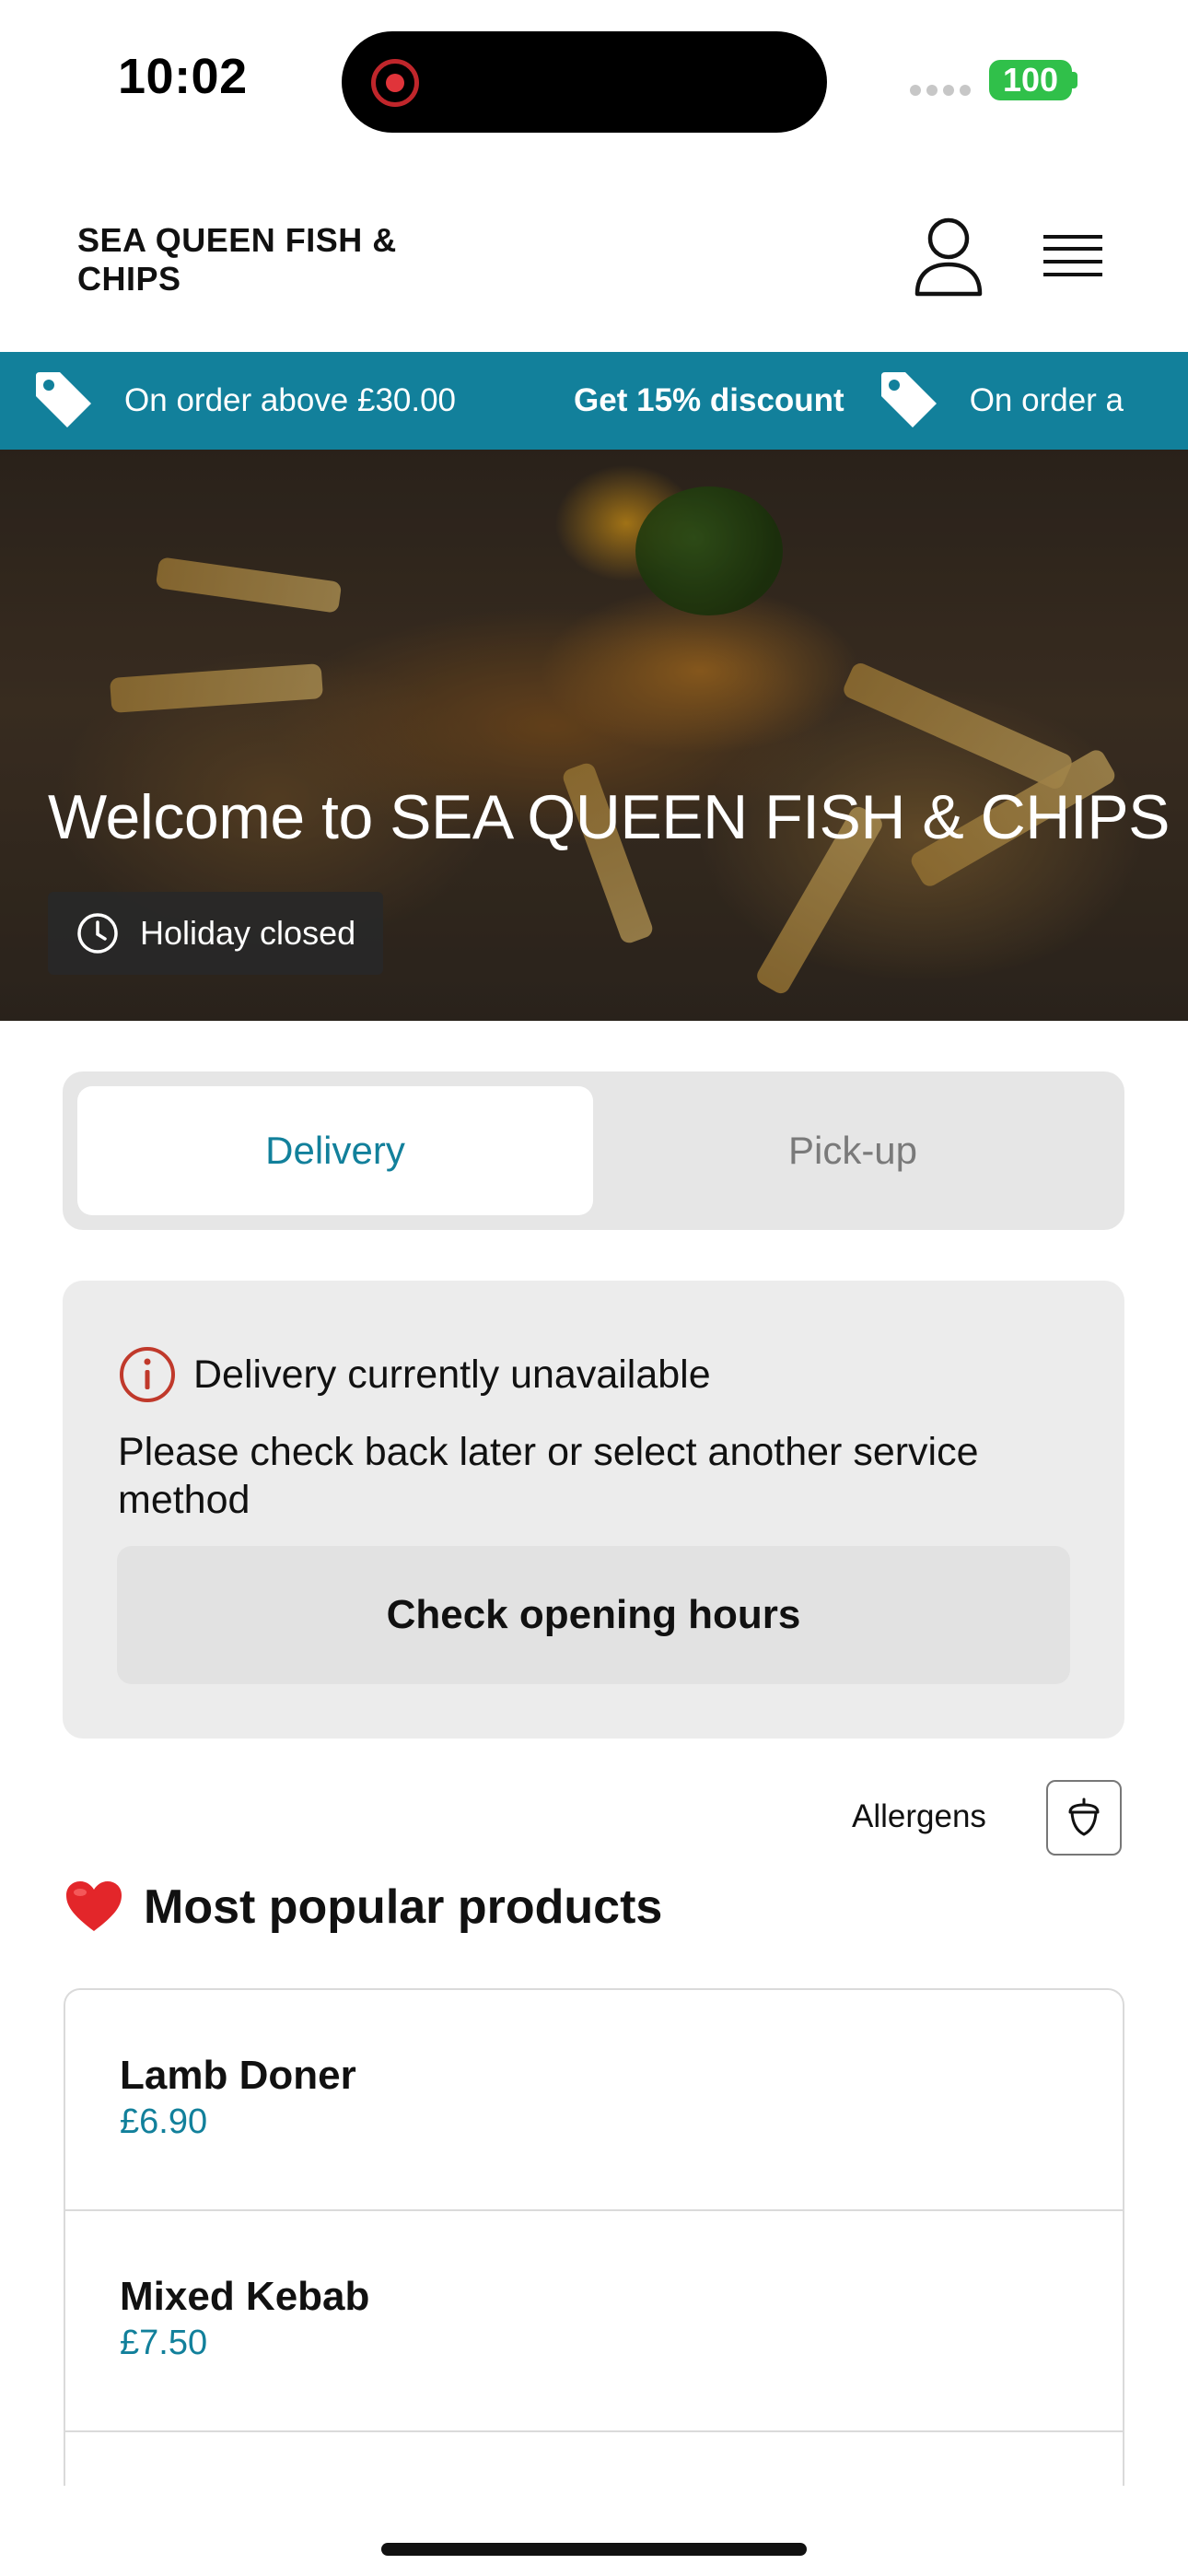 The height and width of the screenshot is (2576, 1188). Describe the element at coordinates (593, 1150) in the screenshot. I see `service-method-toggle: Delivery Pick-up` at that location.